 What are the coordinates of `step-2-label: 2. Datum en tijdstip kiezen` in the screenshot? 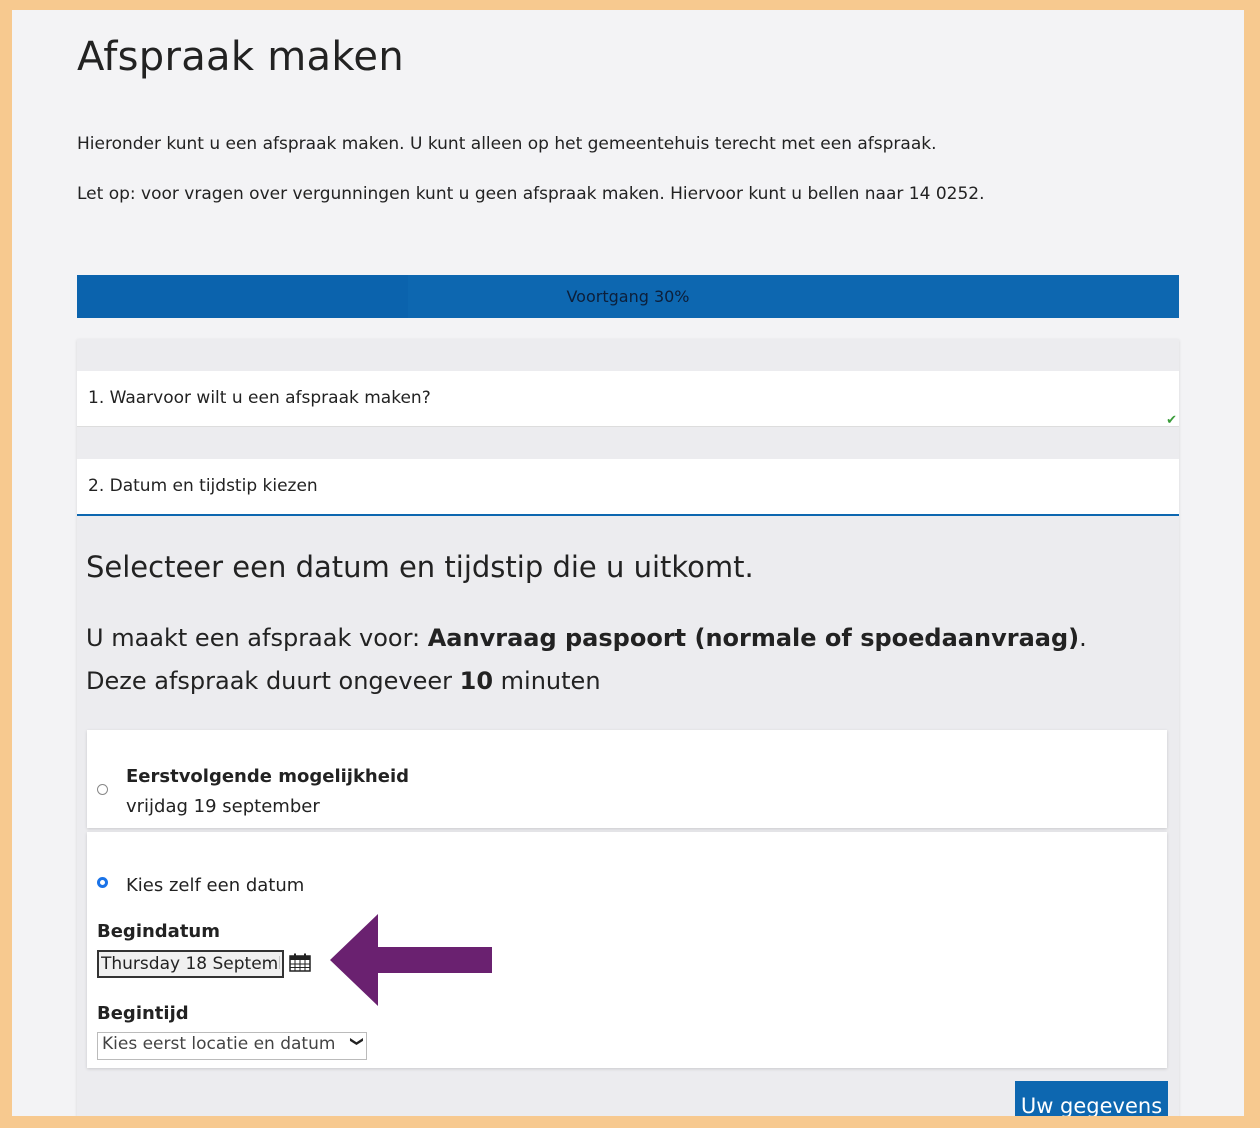 It's located at (203, 486).